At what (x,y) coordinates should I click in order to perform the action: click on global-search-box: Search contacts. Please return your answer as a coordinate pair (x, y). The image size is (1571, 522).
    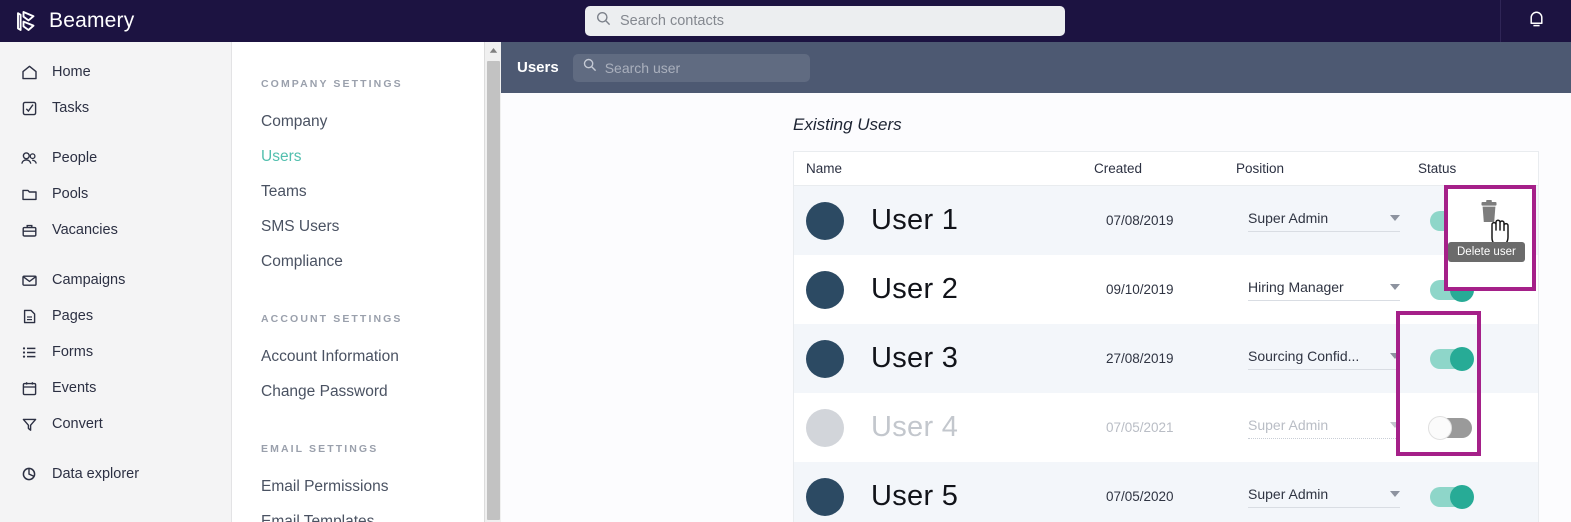
    Looking at the image, I should click on (825, 21).